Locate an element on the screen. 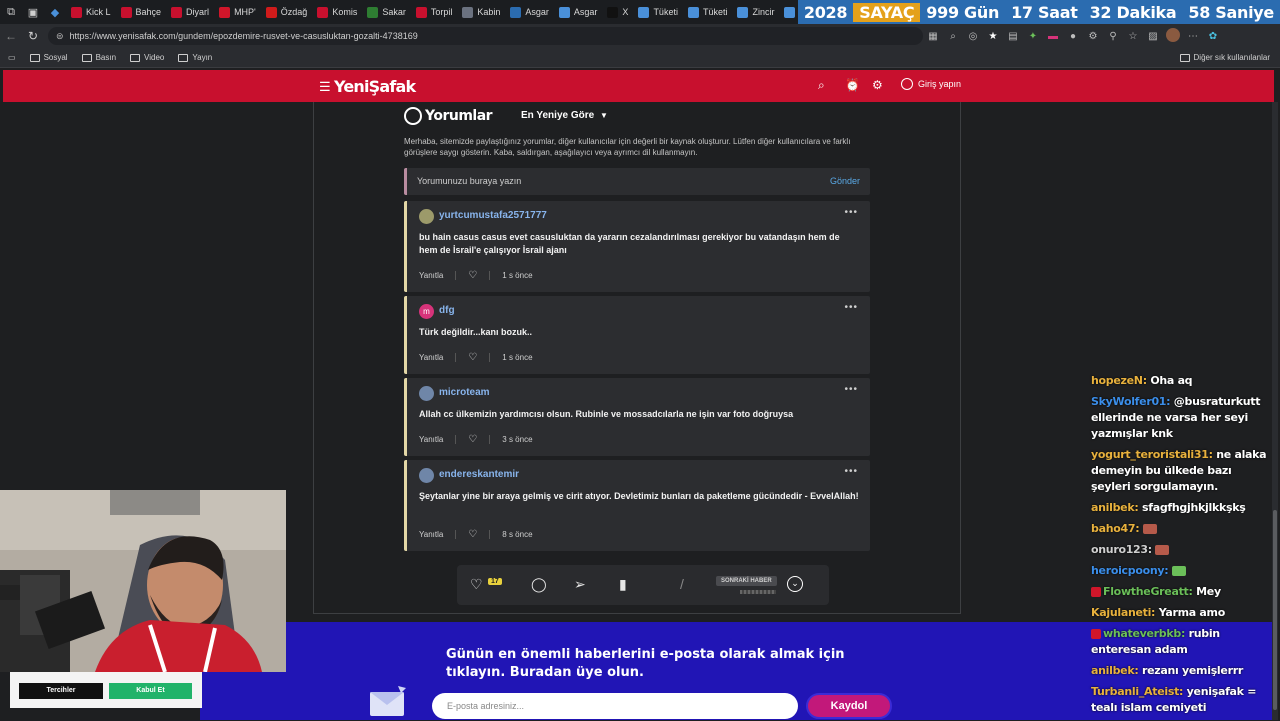 This screenshot has height=721, width=1280. extension-icon-1: ▤ is located at coordinates (1013, 36).